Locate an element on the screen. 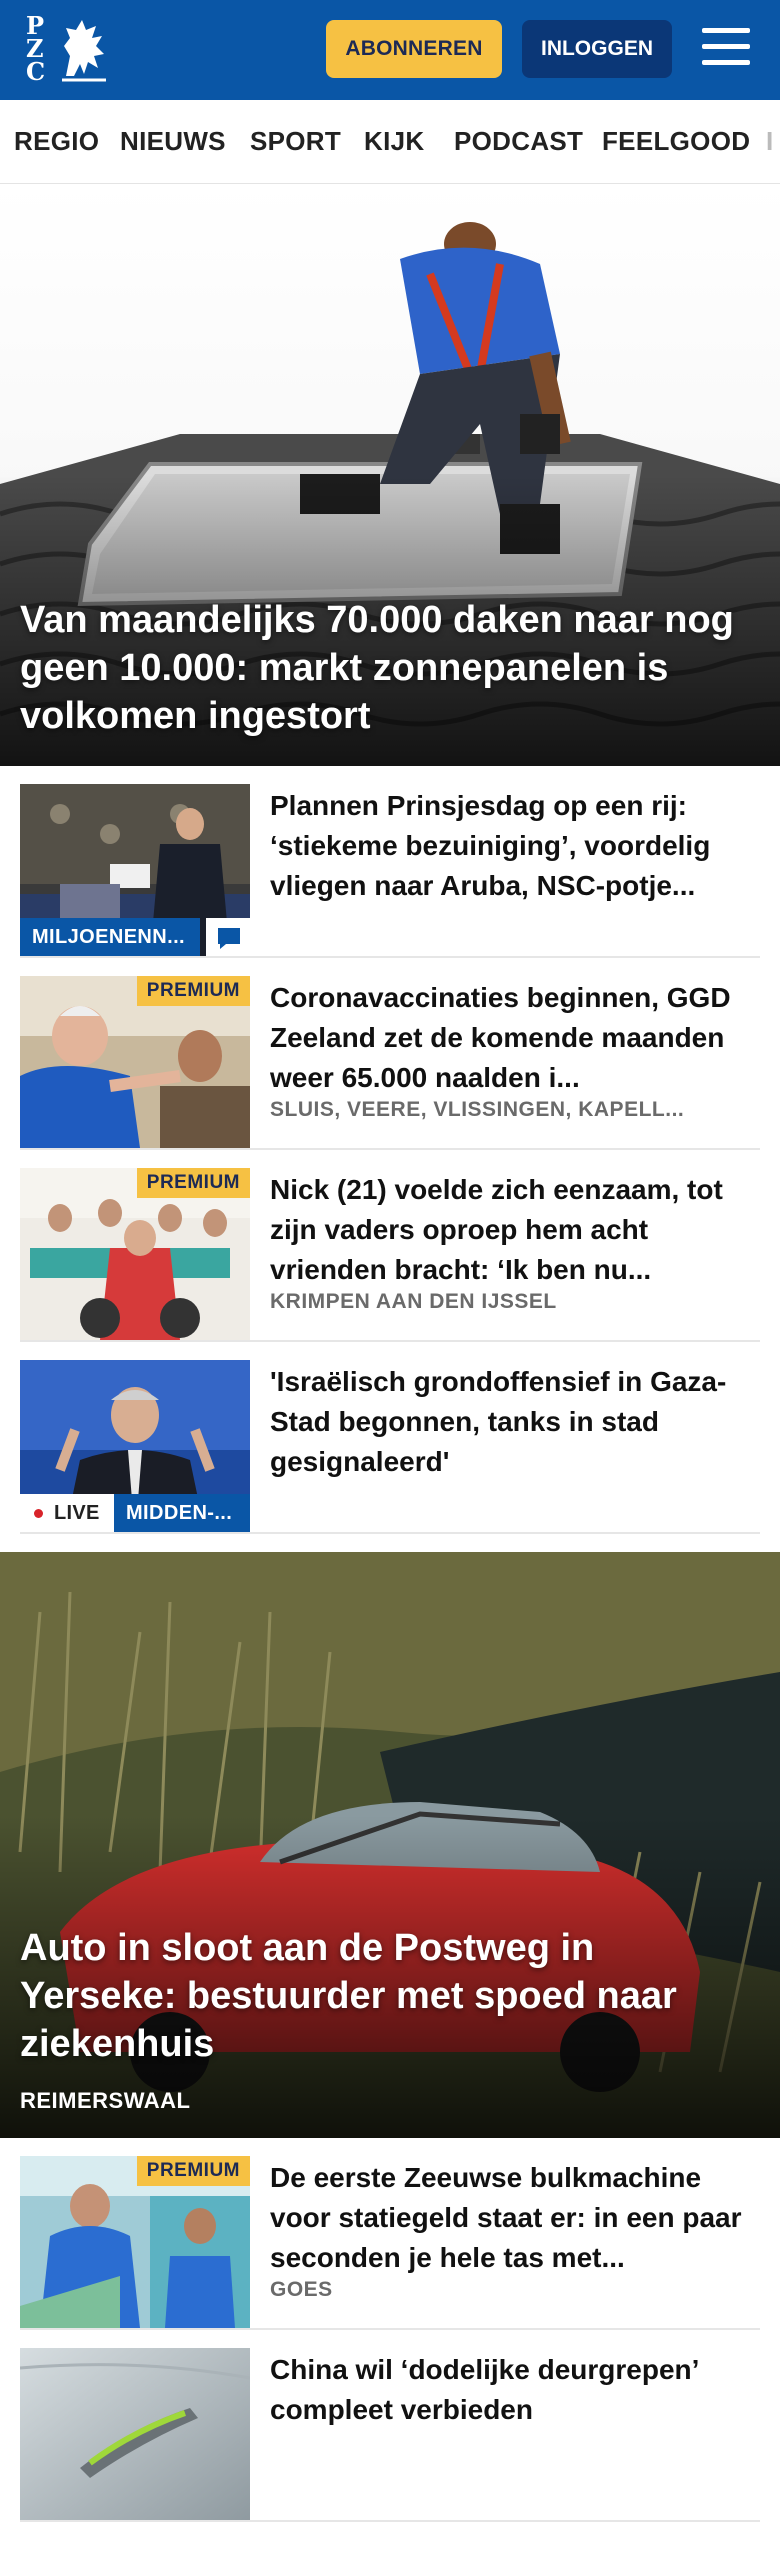  hero-location: REIMERSWAAL is located at coordinates (105, 2100).